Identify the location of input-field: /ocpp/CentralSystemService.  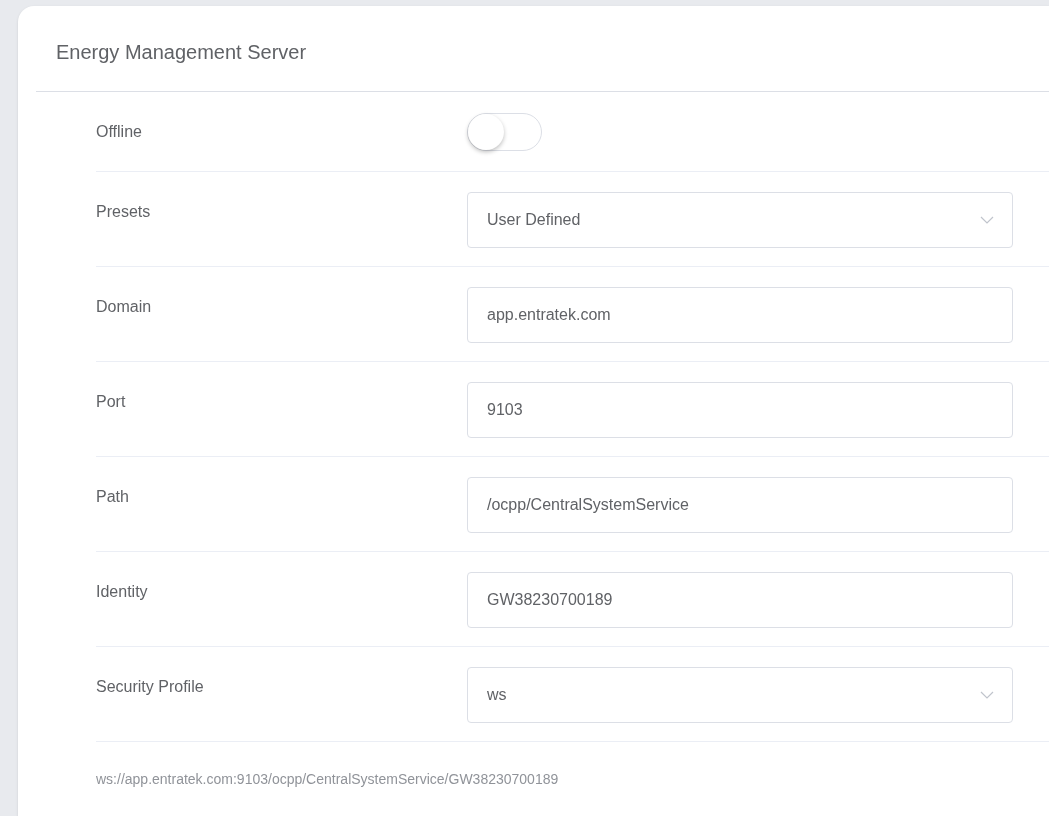
(740, 505).